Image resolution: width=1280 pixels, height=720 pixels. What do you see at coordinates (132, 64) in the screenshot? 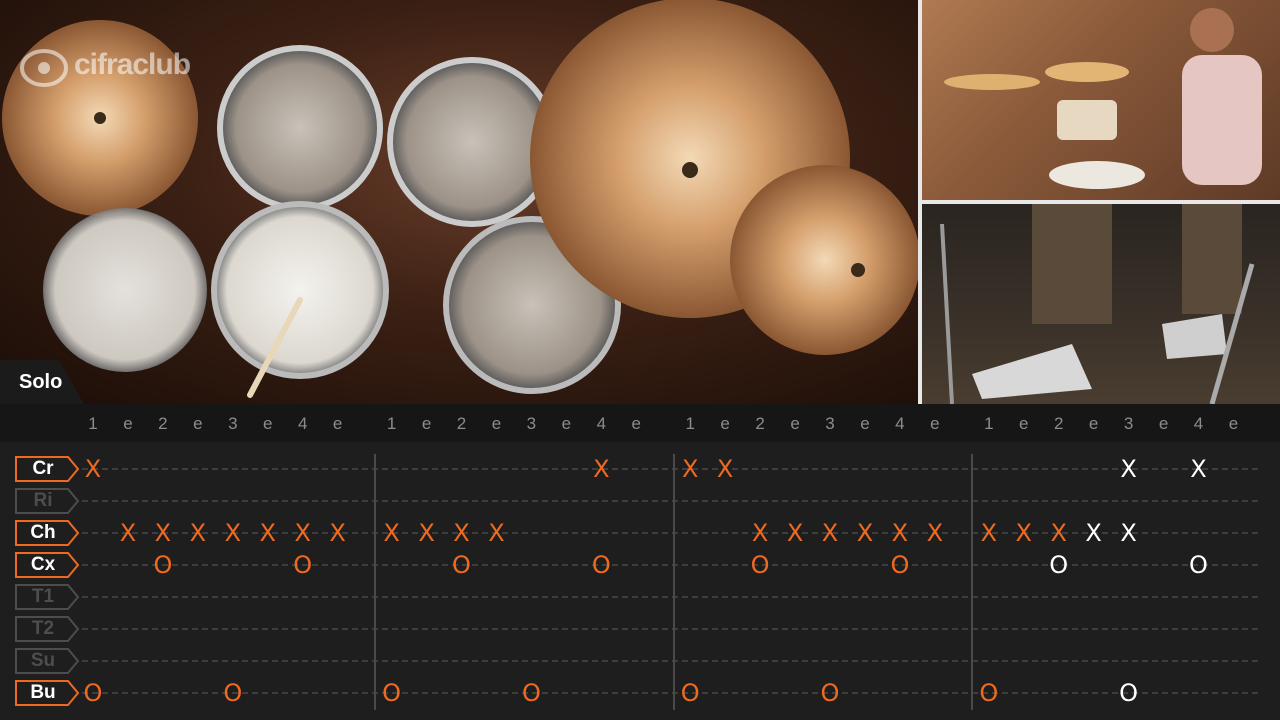
I see `logo-text: cifraclub` at bounding box center [132, 64].